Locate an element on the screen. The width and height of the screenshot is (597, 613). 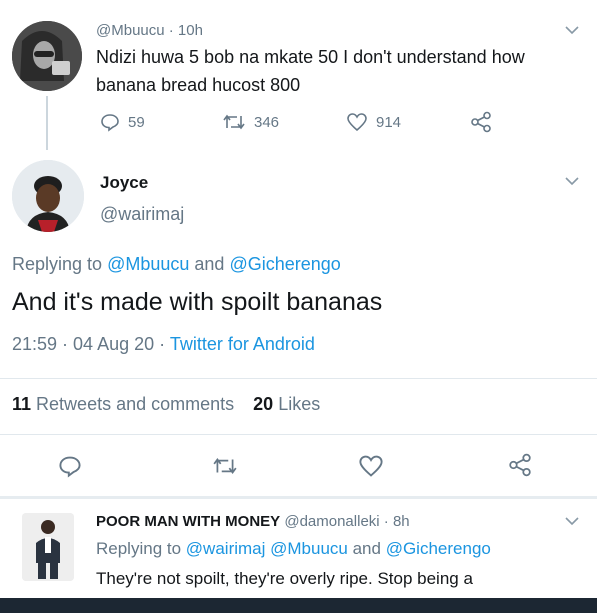
tweet2-reply-icon is located at coordinates (70, 466).